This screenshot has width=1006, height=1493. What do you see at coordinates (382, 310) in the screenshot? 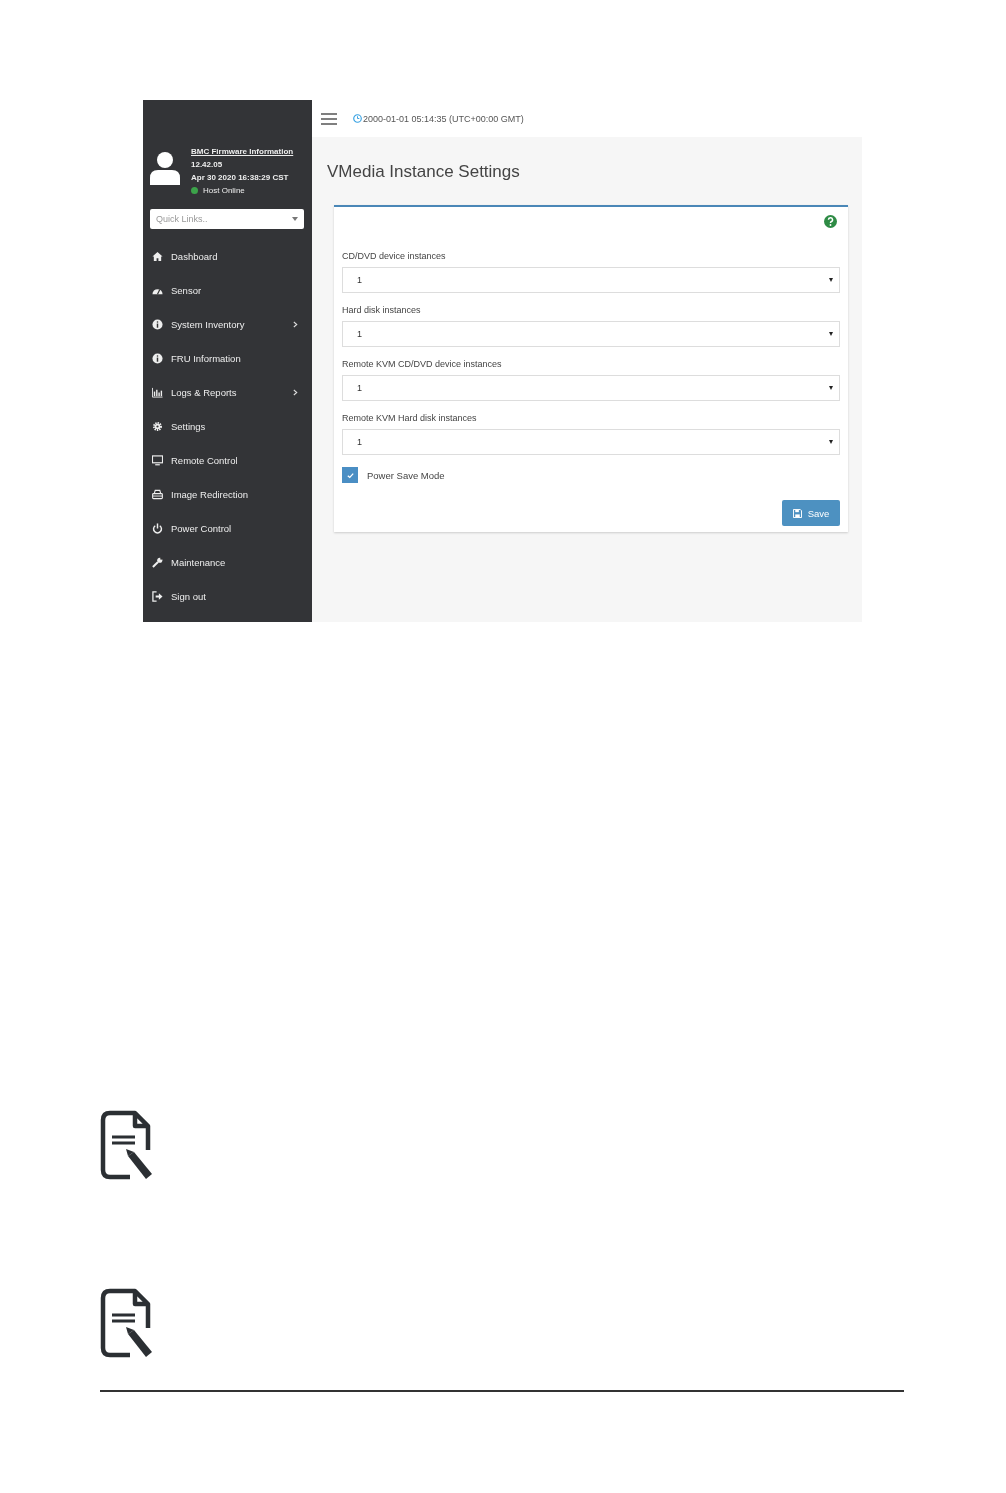
I see `field-label: Hard disk instances` at bounding box center [382, 310].